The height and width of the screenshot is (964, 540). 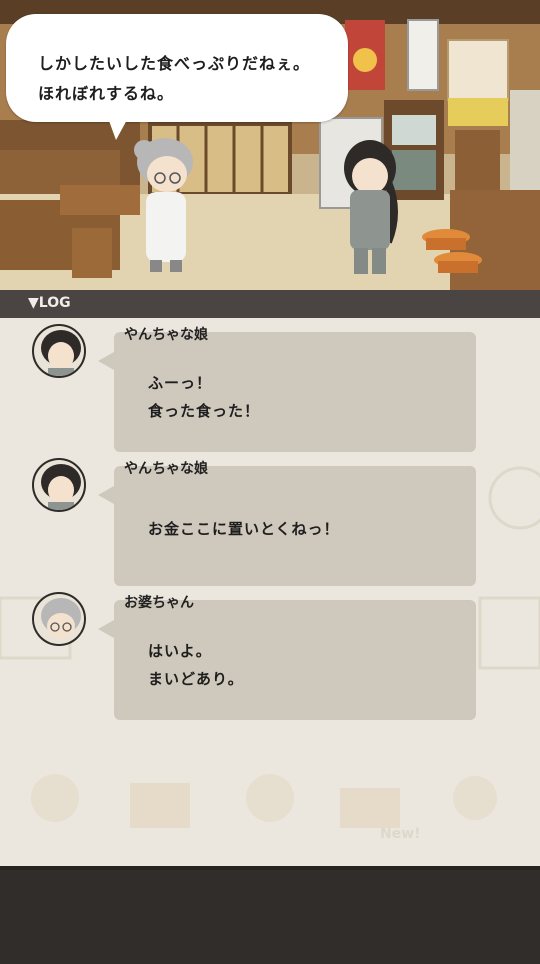 What do you see at coordinates (270, 915) in the screenshot?
I see `bottom-bar` at bounding box center [270, 915].